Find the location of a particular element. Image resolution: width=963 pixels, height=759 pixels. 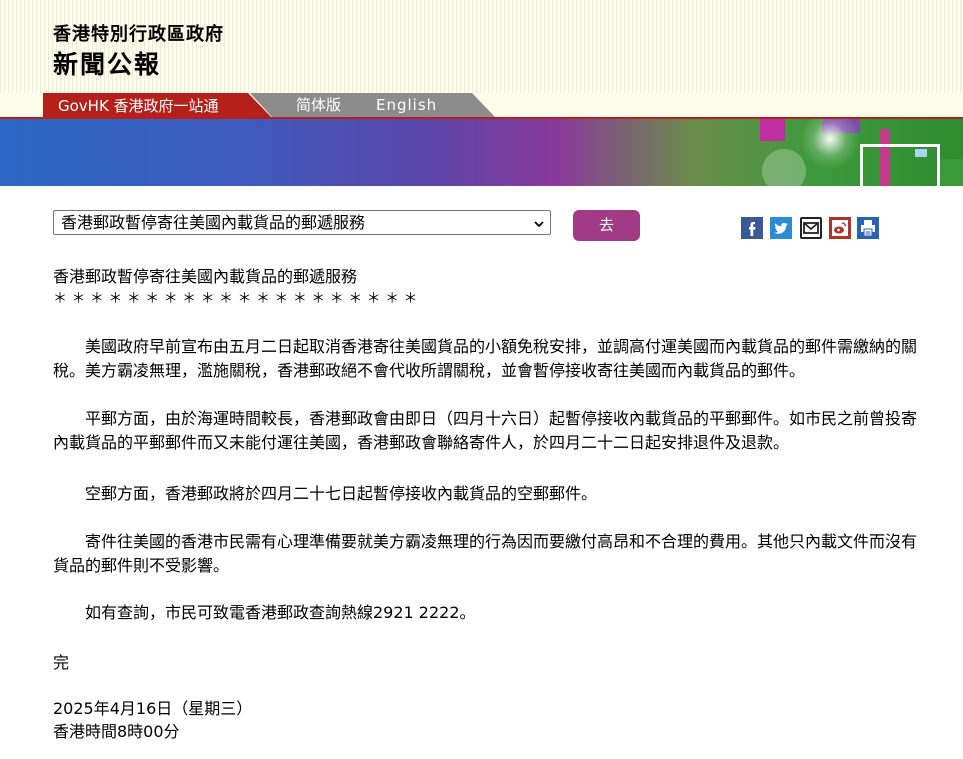

paragraph: 空郵方面，香港郵政將於四月二十七日起暫停接收內載貨品的空郵郵件。 is located at coordinates (341, 493).